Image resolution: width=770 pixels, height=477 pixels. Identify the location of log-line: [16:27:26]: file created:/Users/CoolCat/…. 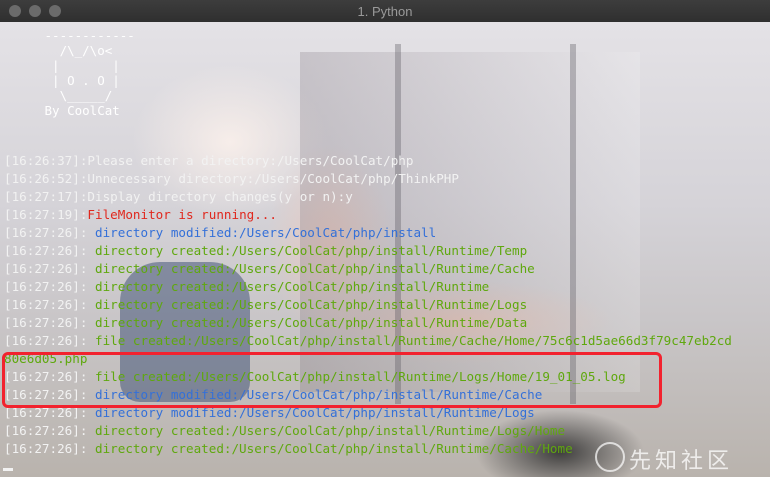
(387, 341).